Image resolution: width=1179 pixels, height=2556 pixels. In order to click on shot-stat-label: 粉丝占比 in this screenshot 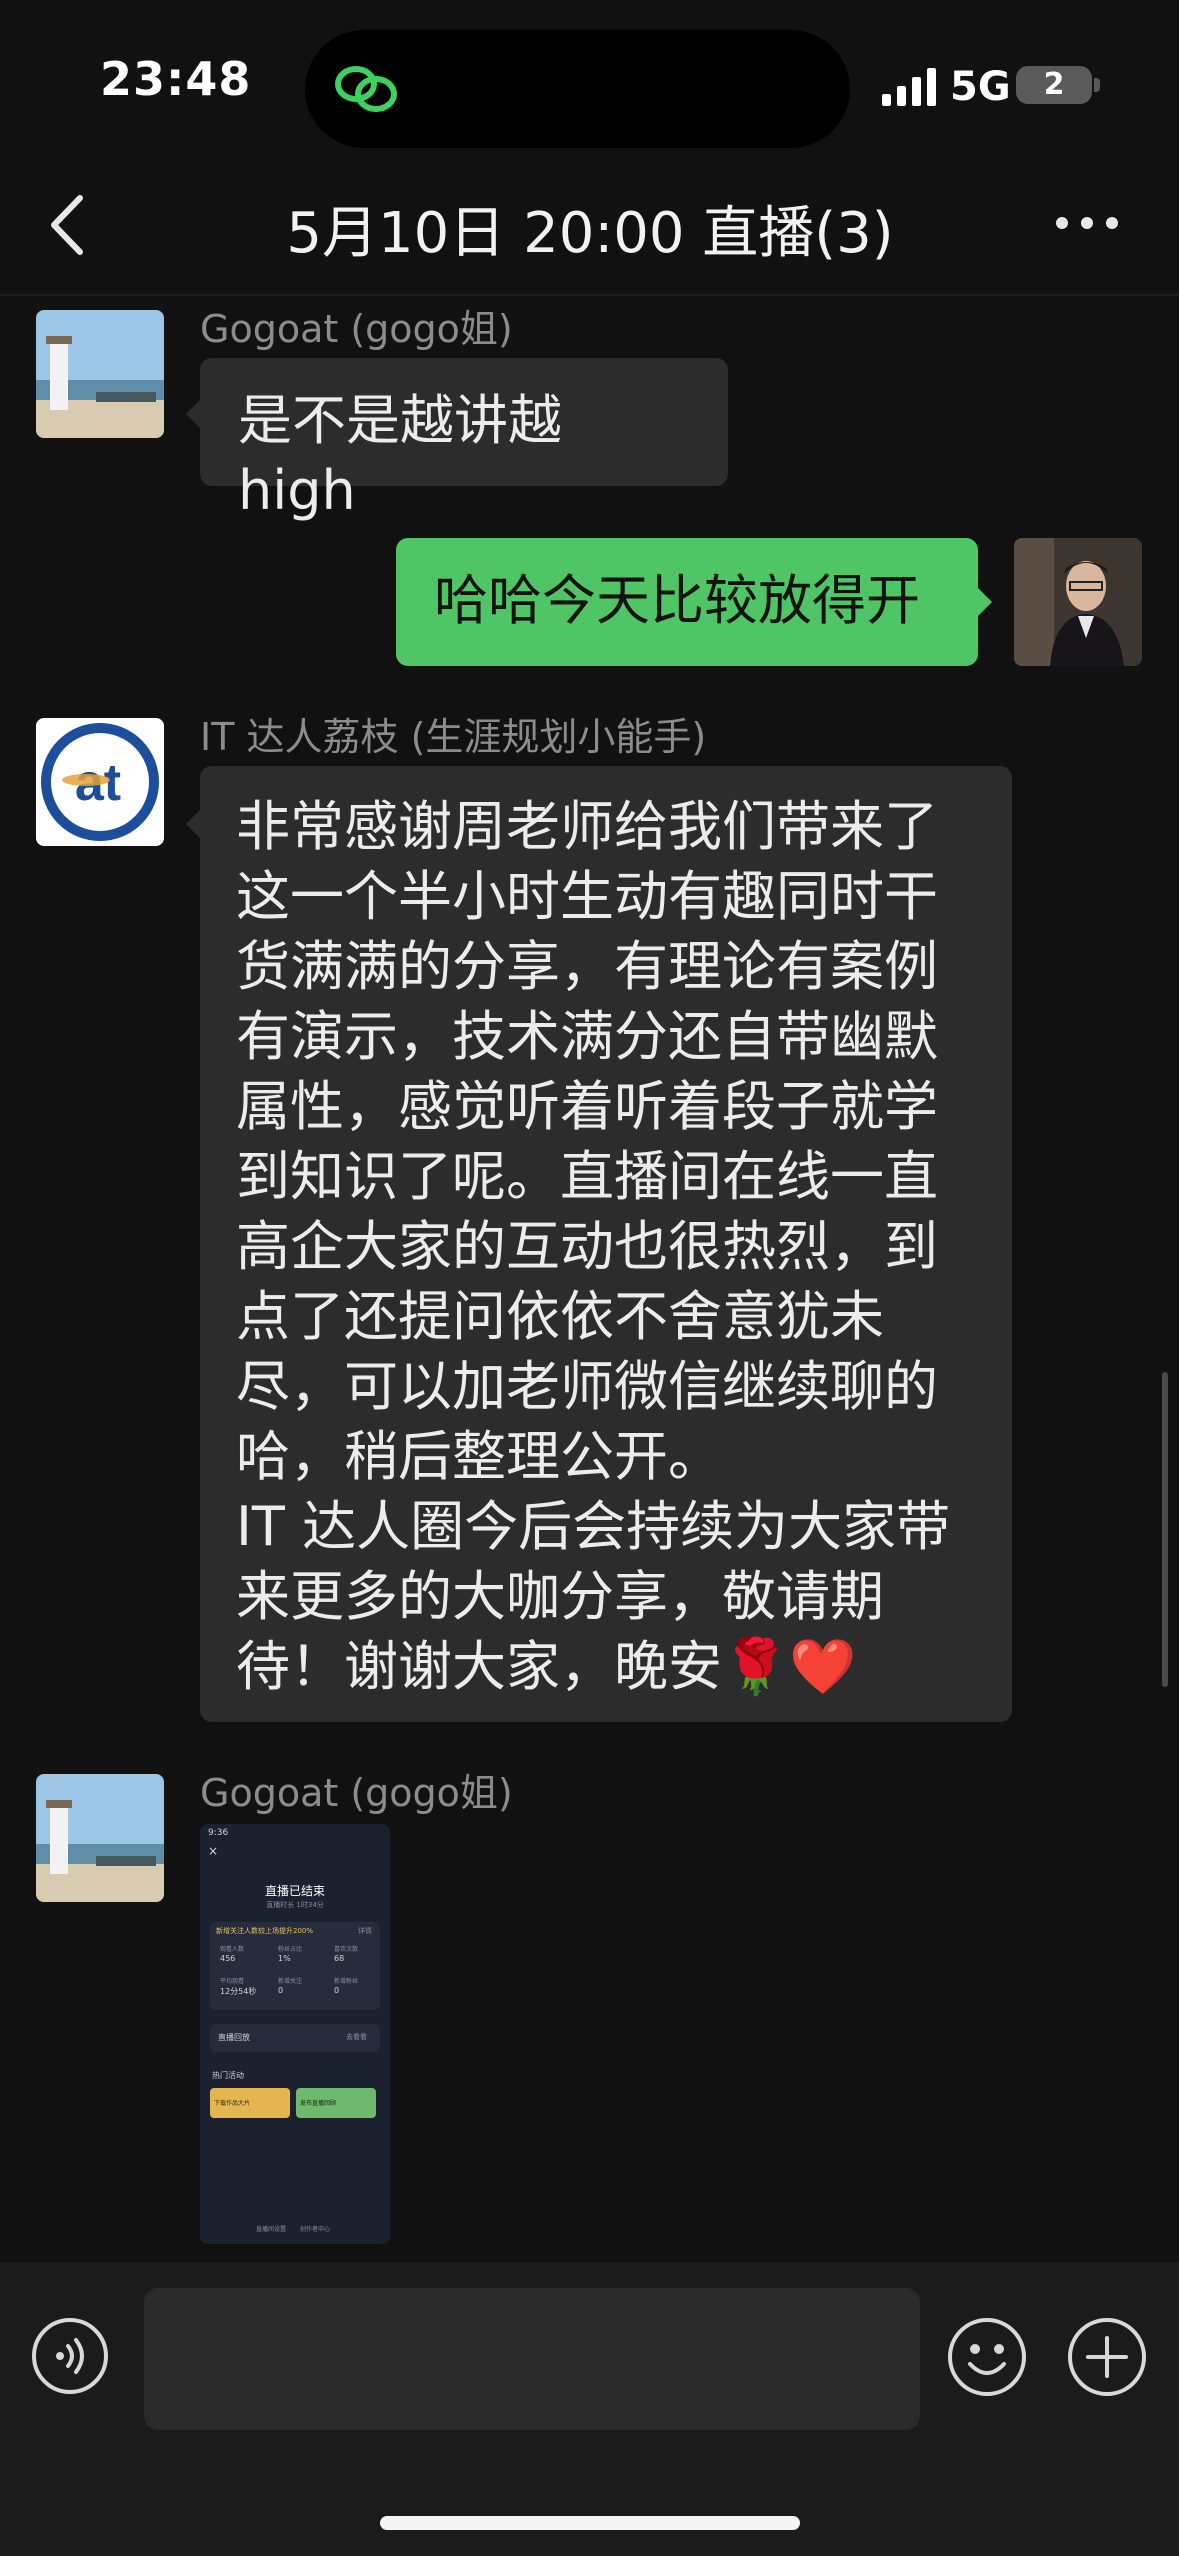, I will do `click(290, 1949)`.